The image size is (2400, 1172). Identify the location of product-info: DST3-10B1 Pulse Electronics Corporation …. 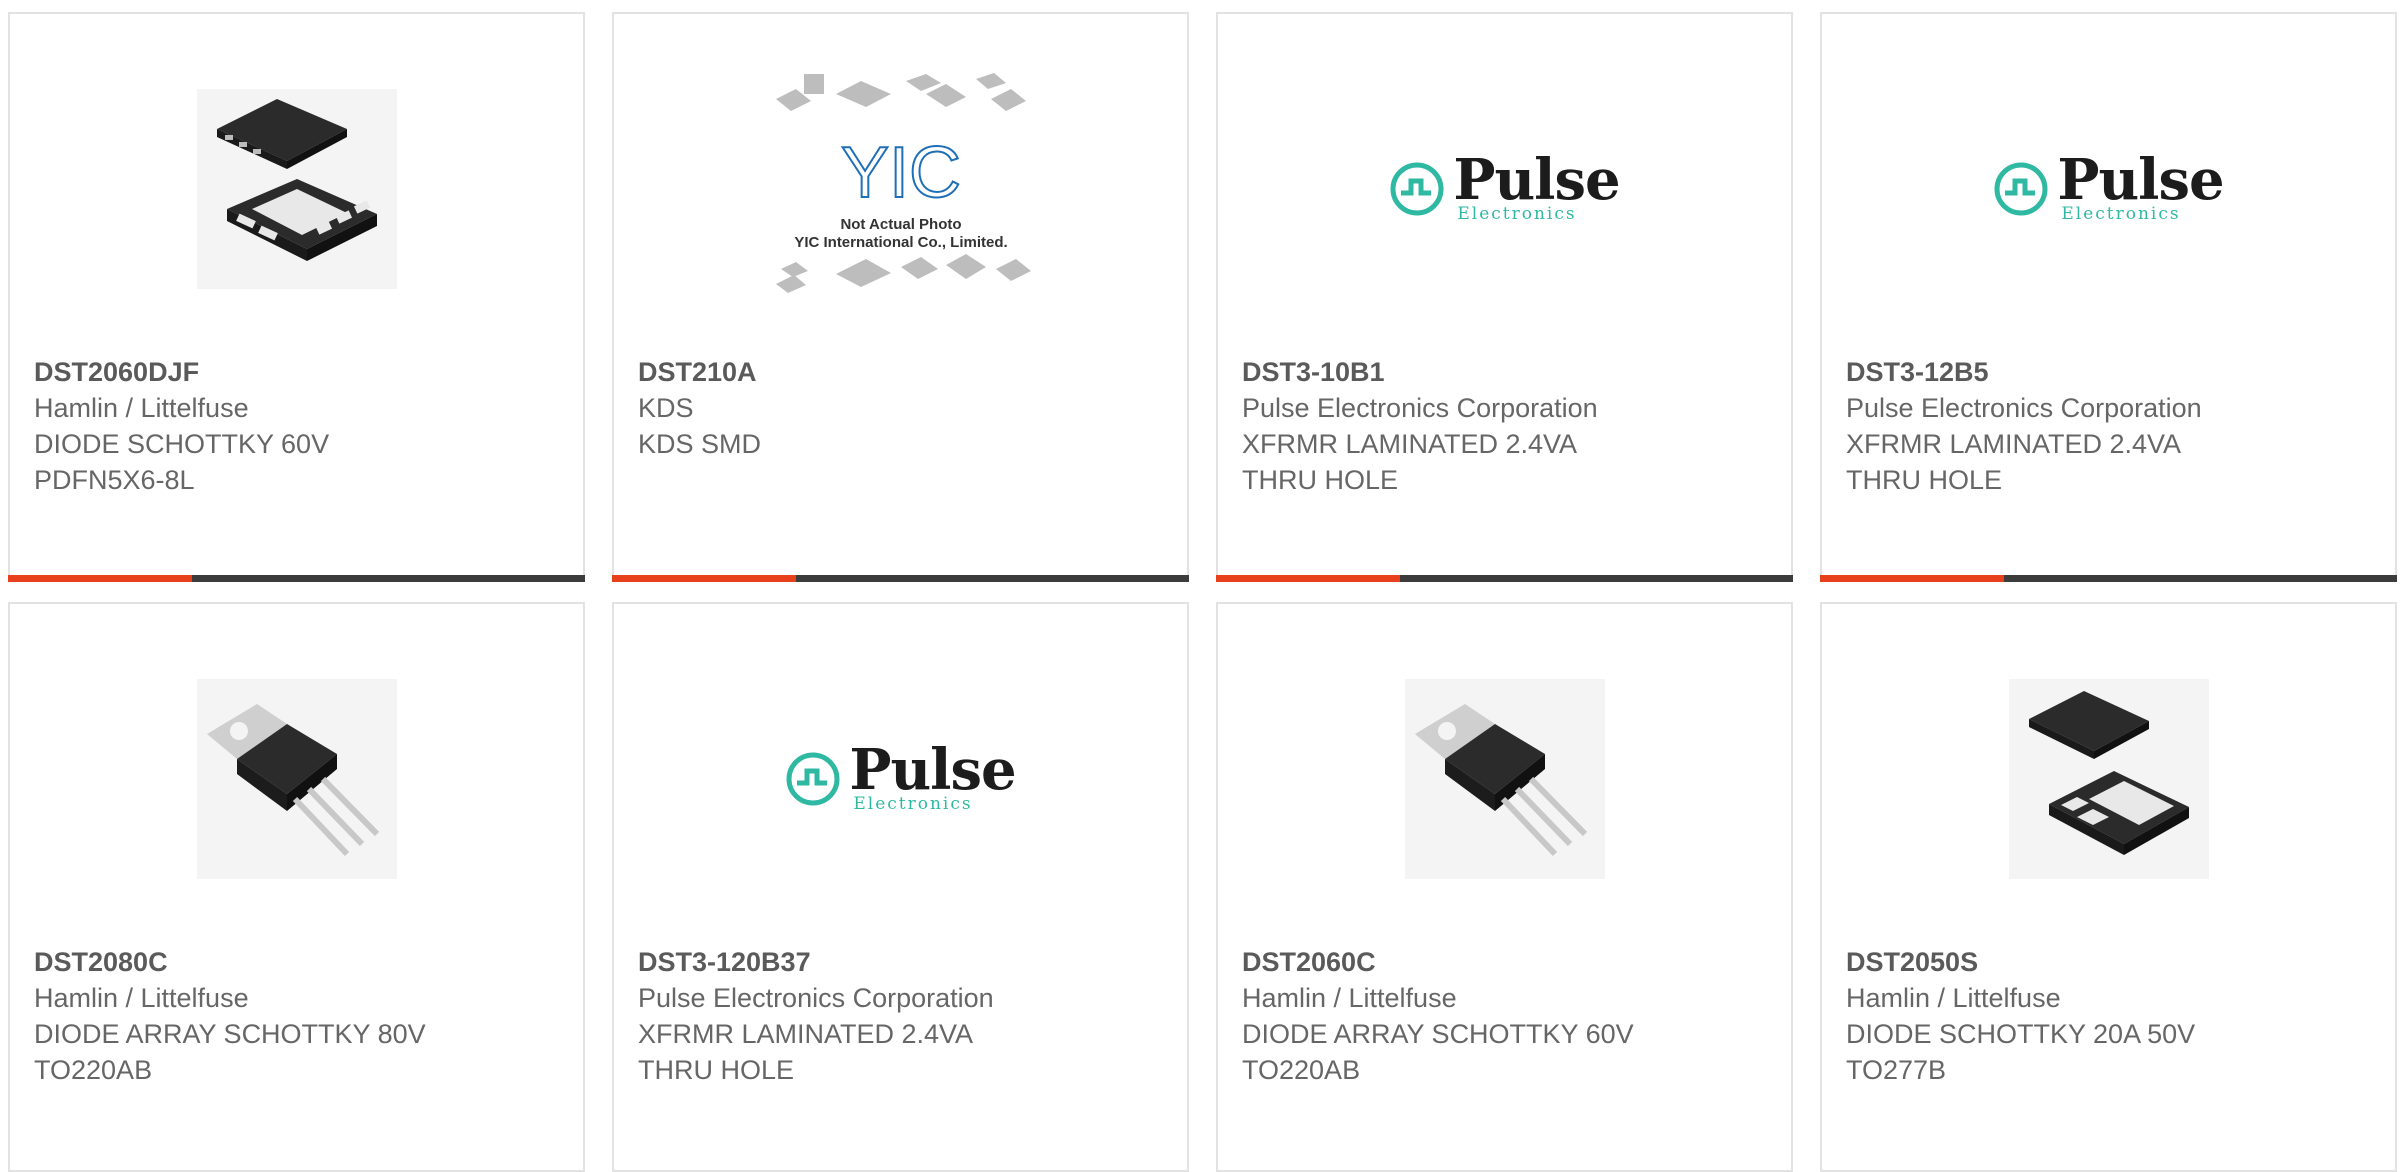
(1506, 426).